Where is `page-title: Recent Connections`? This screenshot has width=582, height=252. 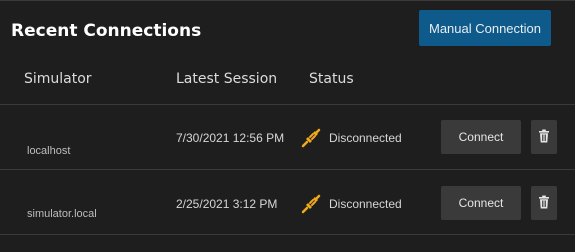
page-title: Recent Connections is located at coordinates (106, 31).